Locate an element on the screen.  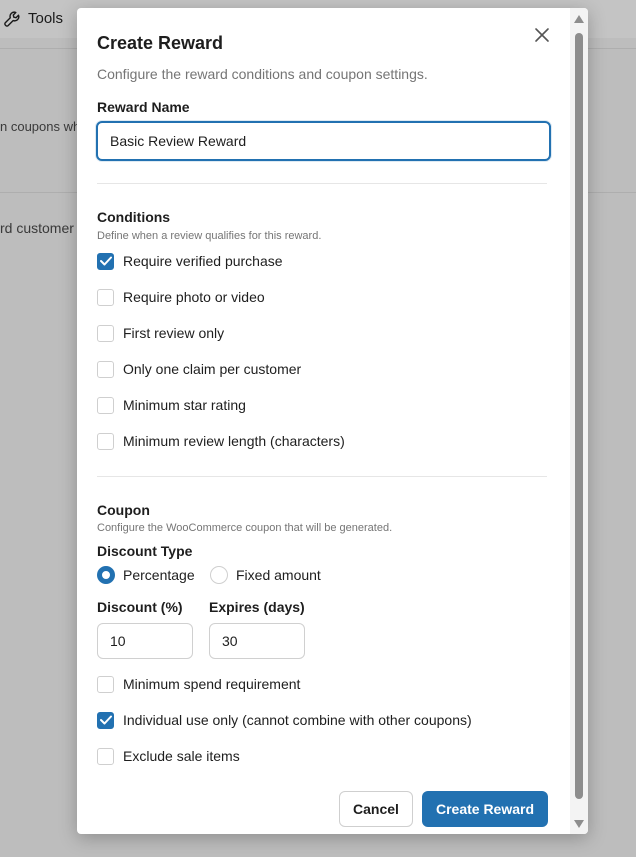
modal-scrollbar is located at coordinates (579, 421).